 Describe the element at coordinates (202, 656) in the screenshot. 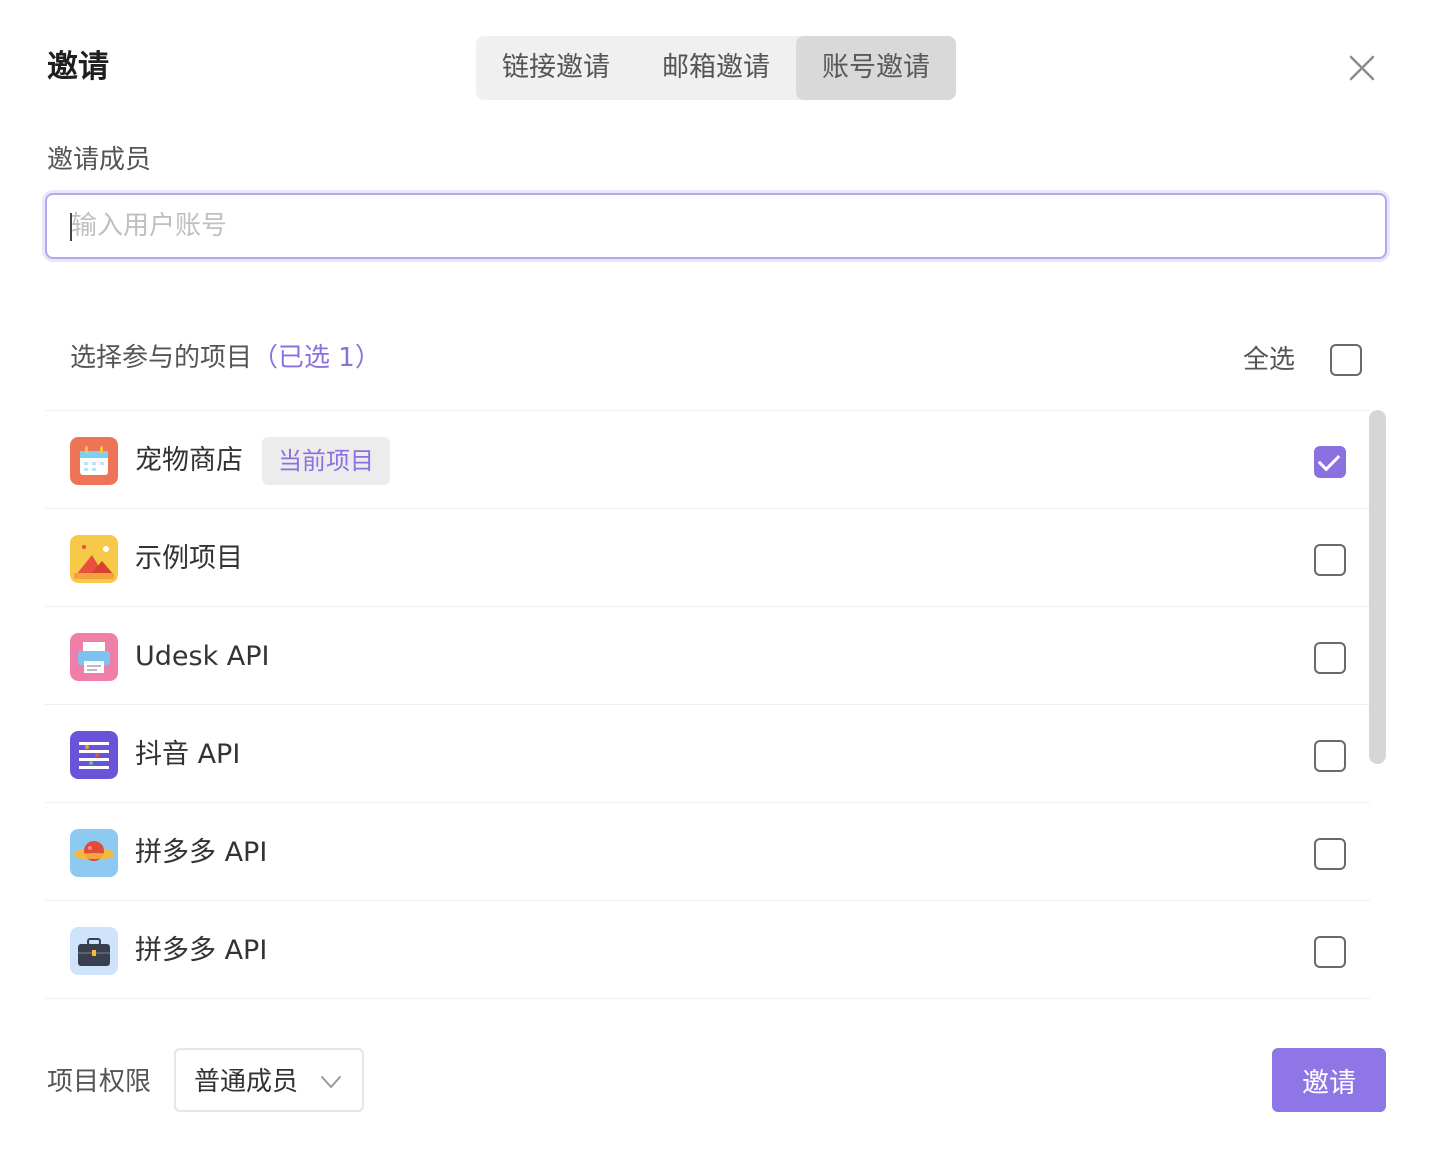

I see `project-name: Udesk API` at that location.